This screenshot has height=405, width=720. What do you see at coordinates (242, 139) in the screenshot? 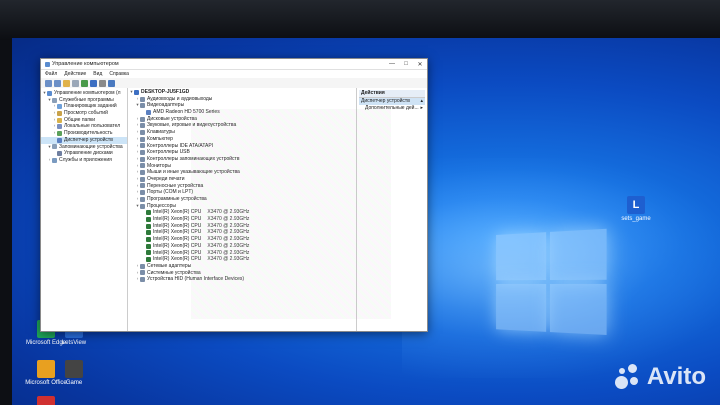
I see `device-tree-item: › Компьютер` at bounding box center [242, 139].